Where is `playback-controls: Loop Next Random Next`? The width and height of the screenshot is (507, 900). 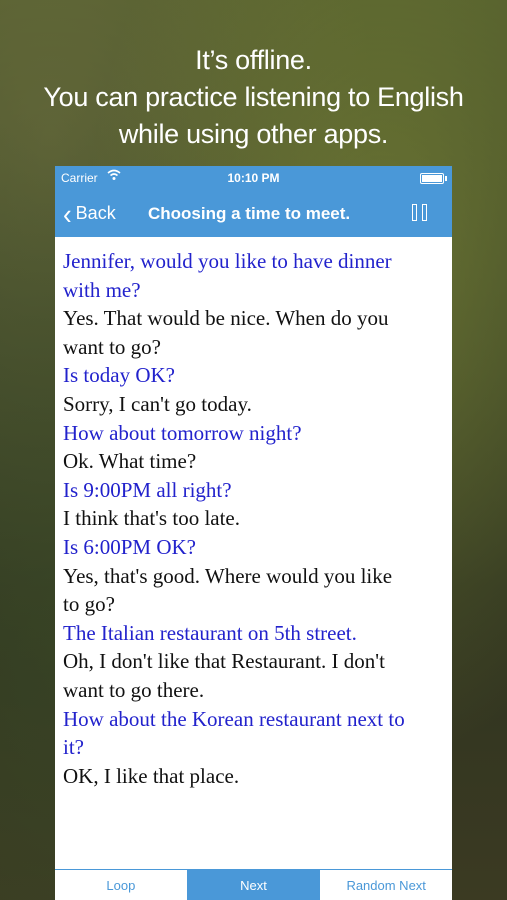 playback-controls: Loop Next Random Next is located at coordinates (253, 884).